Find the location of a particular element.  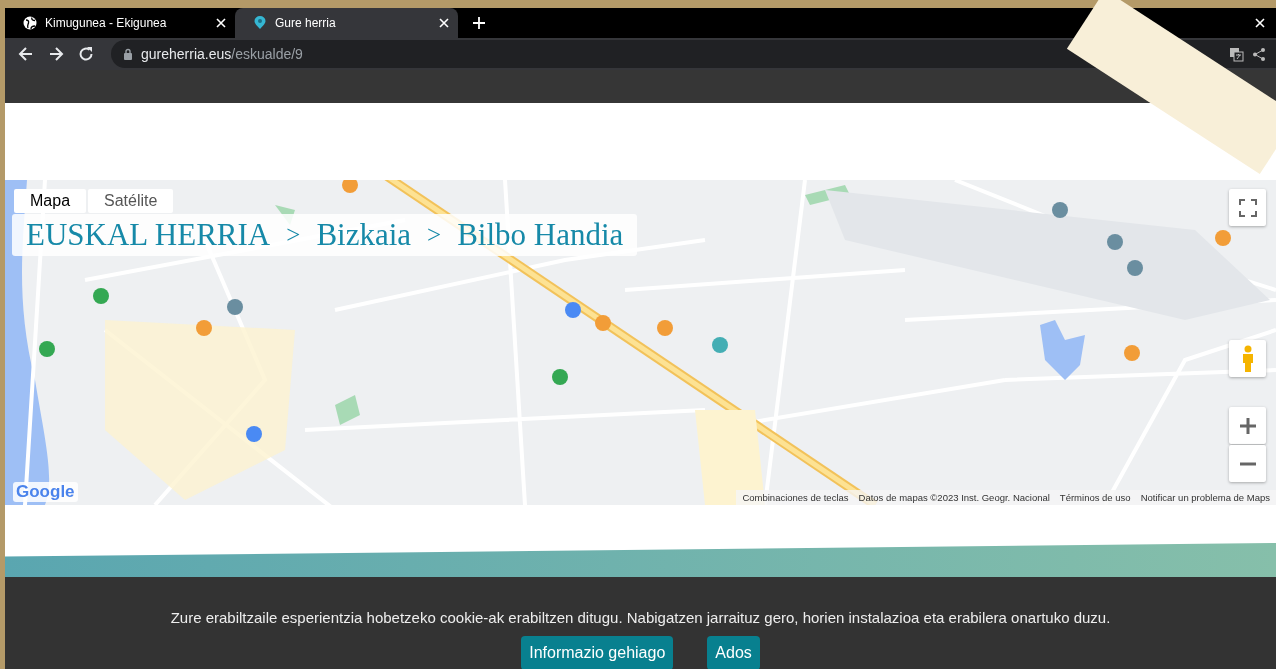

cookie-notice-text: Zure erabiltzaile esperientzia hobetzeko cookie-ak erabiltzen ditugu. Nabigatzen jarraituz gero, horien instalazioa eta erabilera onartuko duzu. is located at coordinates (640, 617).